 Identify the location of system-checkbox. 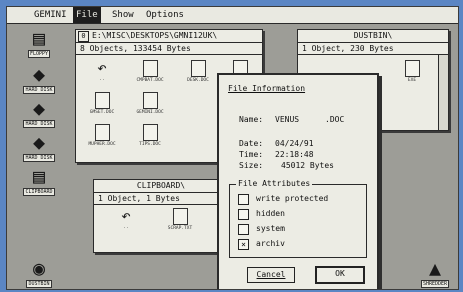
(243, 229).